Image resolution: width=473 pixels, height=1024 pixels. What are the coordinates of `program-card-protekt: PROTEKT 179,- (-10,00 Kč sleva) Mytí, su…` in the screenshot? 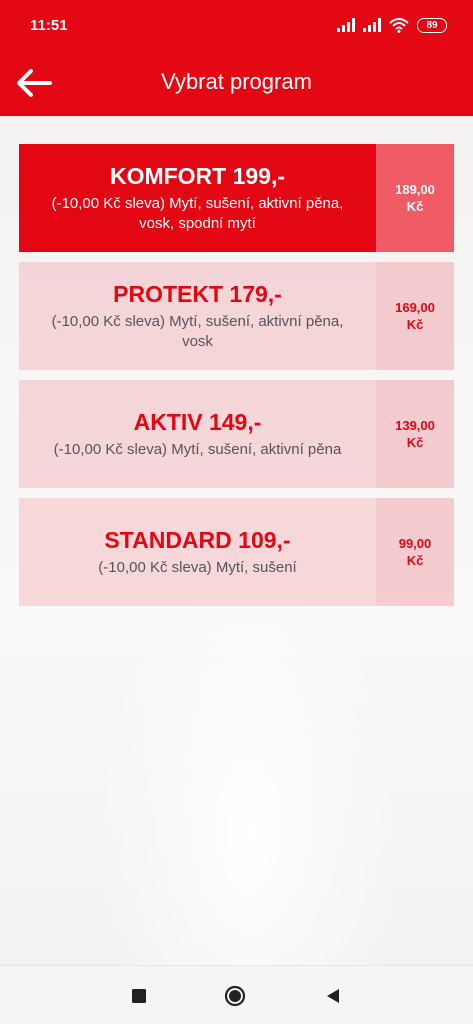 It's located at (236, 316).